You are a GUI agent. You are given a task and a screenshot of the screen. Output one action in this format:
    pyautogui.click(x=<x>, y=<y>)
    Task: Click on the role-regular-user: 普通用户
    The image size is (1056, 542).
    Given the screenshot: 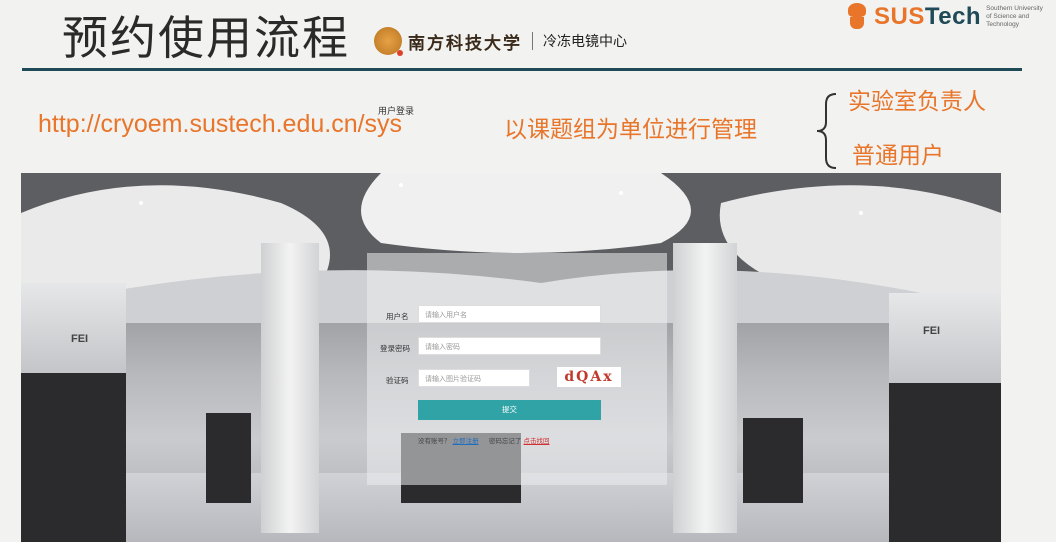 What is the action you would take?
    pyautogui.click(x=898, y=156)
    